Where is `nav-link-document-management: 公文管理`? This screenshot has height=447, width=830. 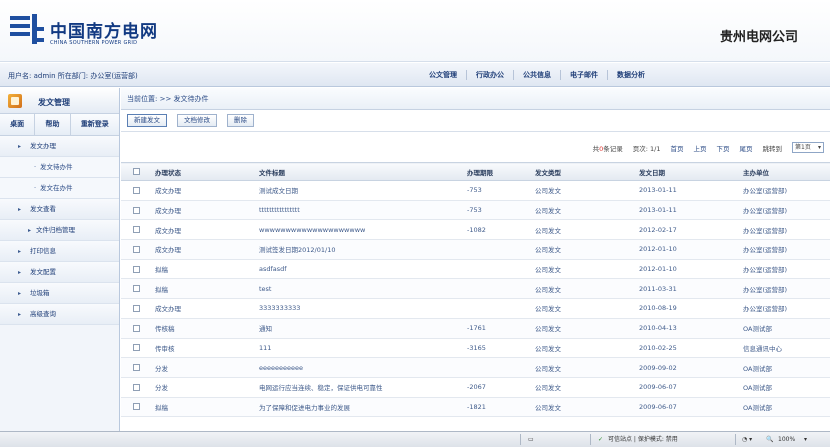
nav-link-document-management: 公文管理 is located at coordinates (443, 75).